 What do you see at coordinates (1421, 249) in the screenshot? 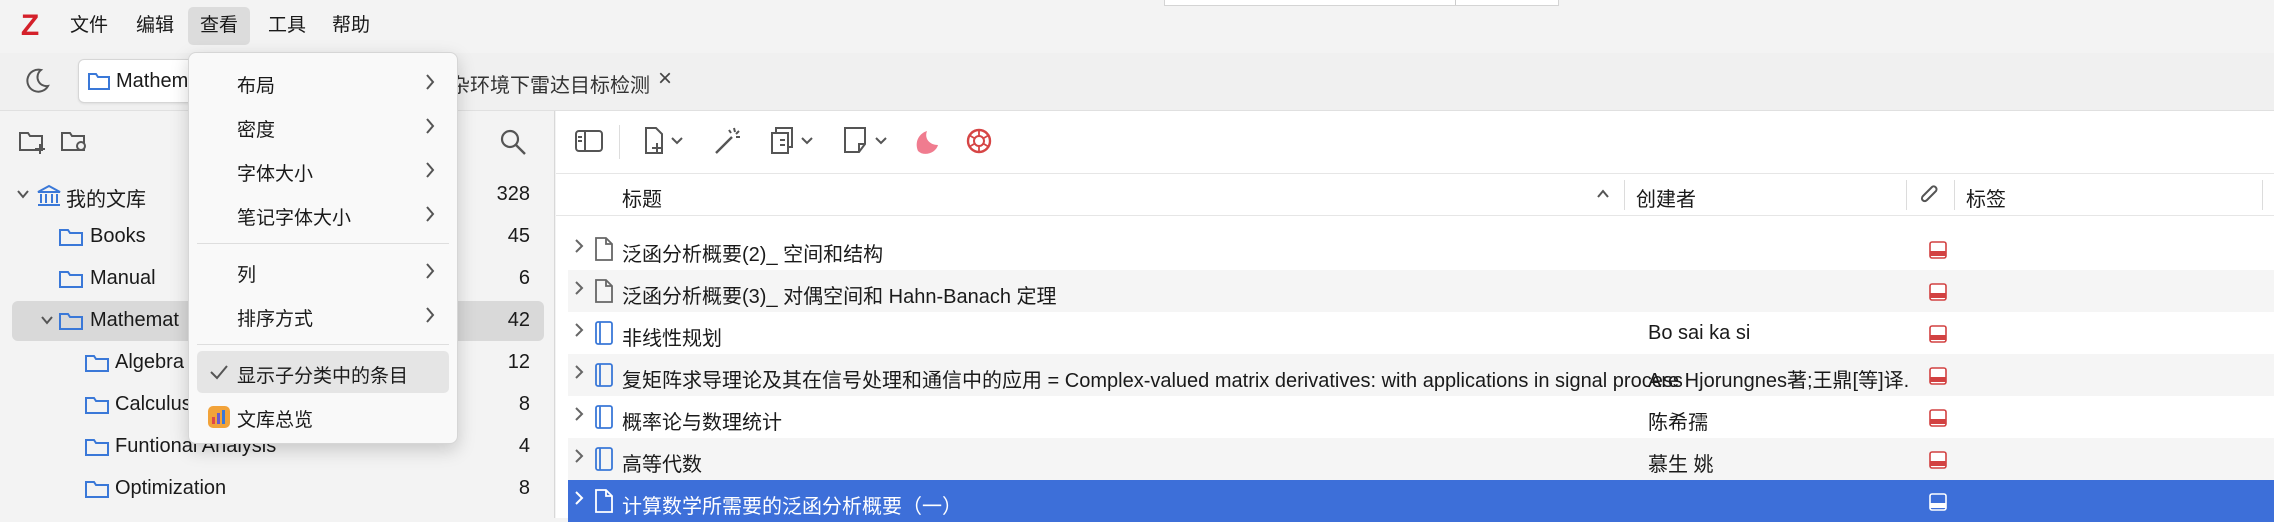
I see `table-row: 泛函分析概要(2)_ 空间和结构` at bounding box center [1421, 249].